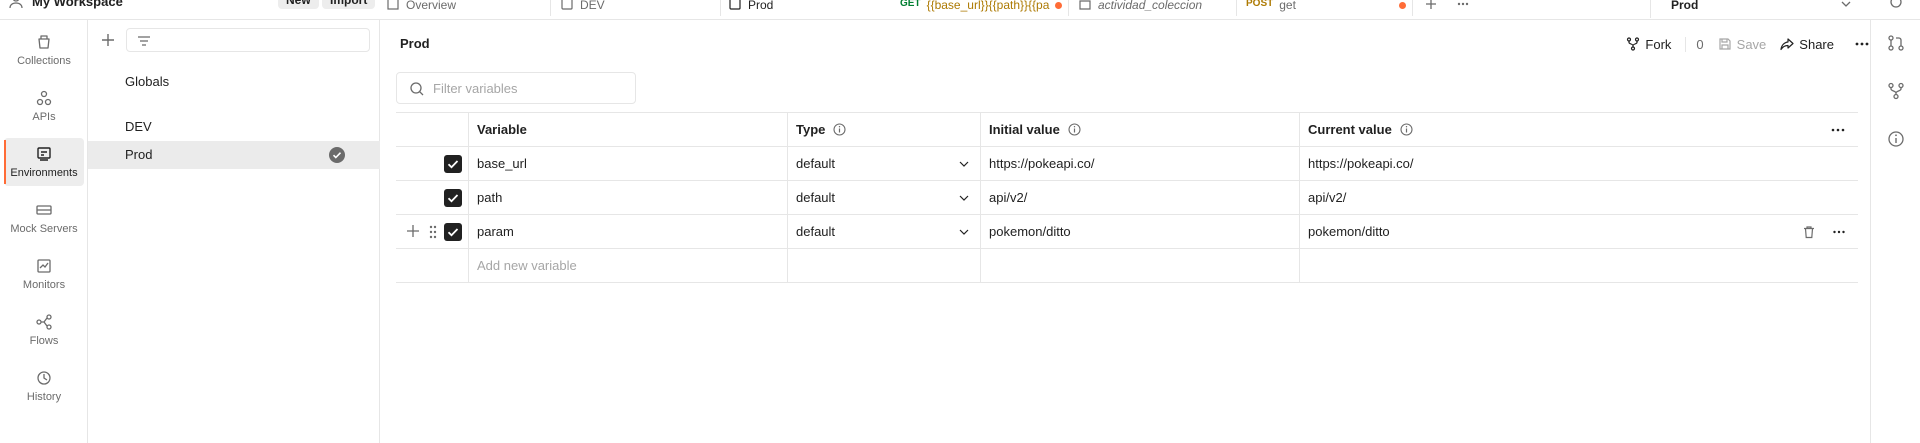 The width and height of the screenshot is (1920, 443). I want to click on header-control-cell, so click(432, 129).